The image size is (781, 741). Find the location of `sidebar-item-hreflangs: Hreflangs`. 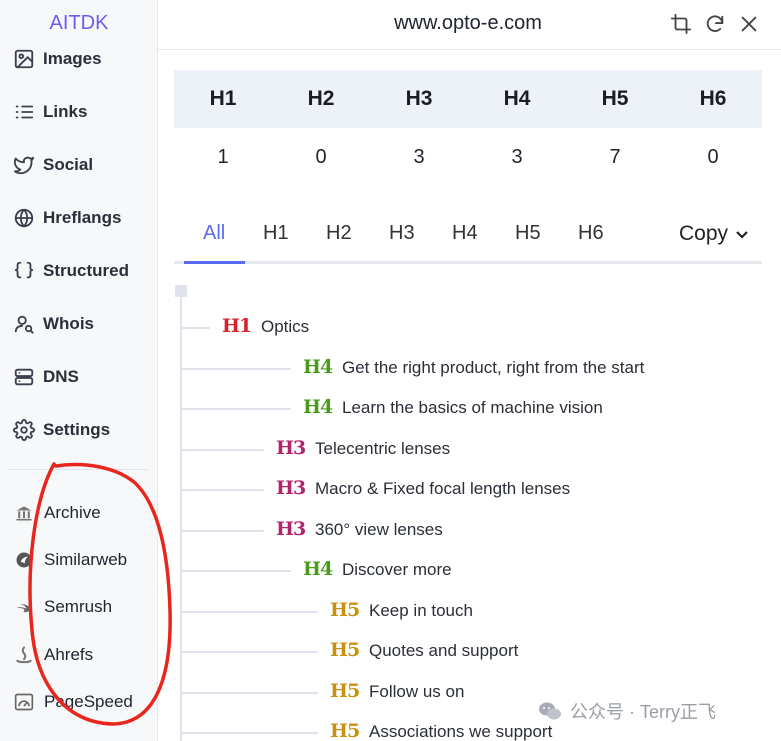

sidebar-item-hreflangs: Hreflangs is located at coordinates (66, 218).